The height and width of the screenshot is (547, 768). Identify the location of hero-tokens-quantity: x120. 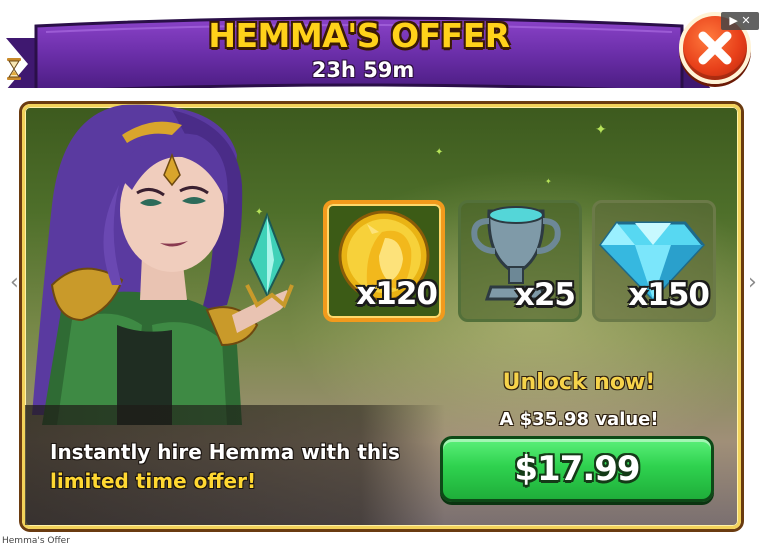
(397, 294).